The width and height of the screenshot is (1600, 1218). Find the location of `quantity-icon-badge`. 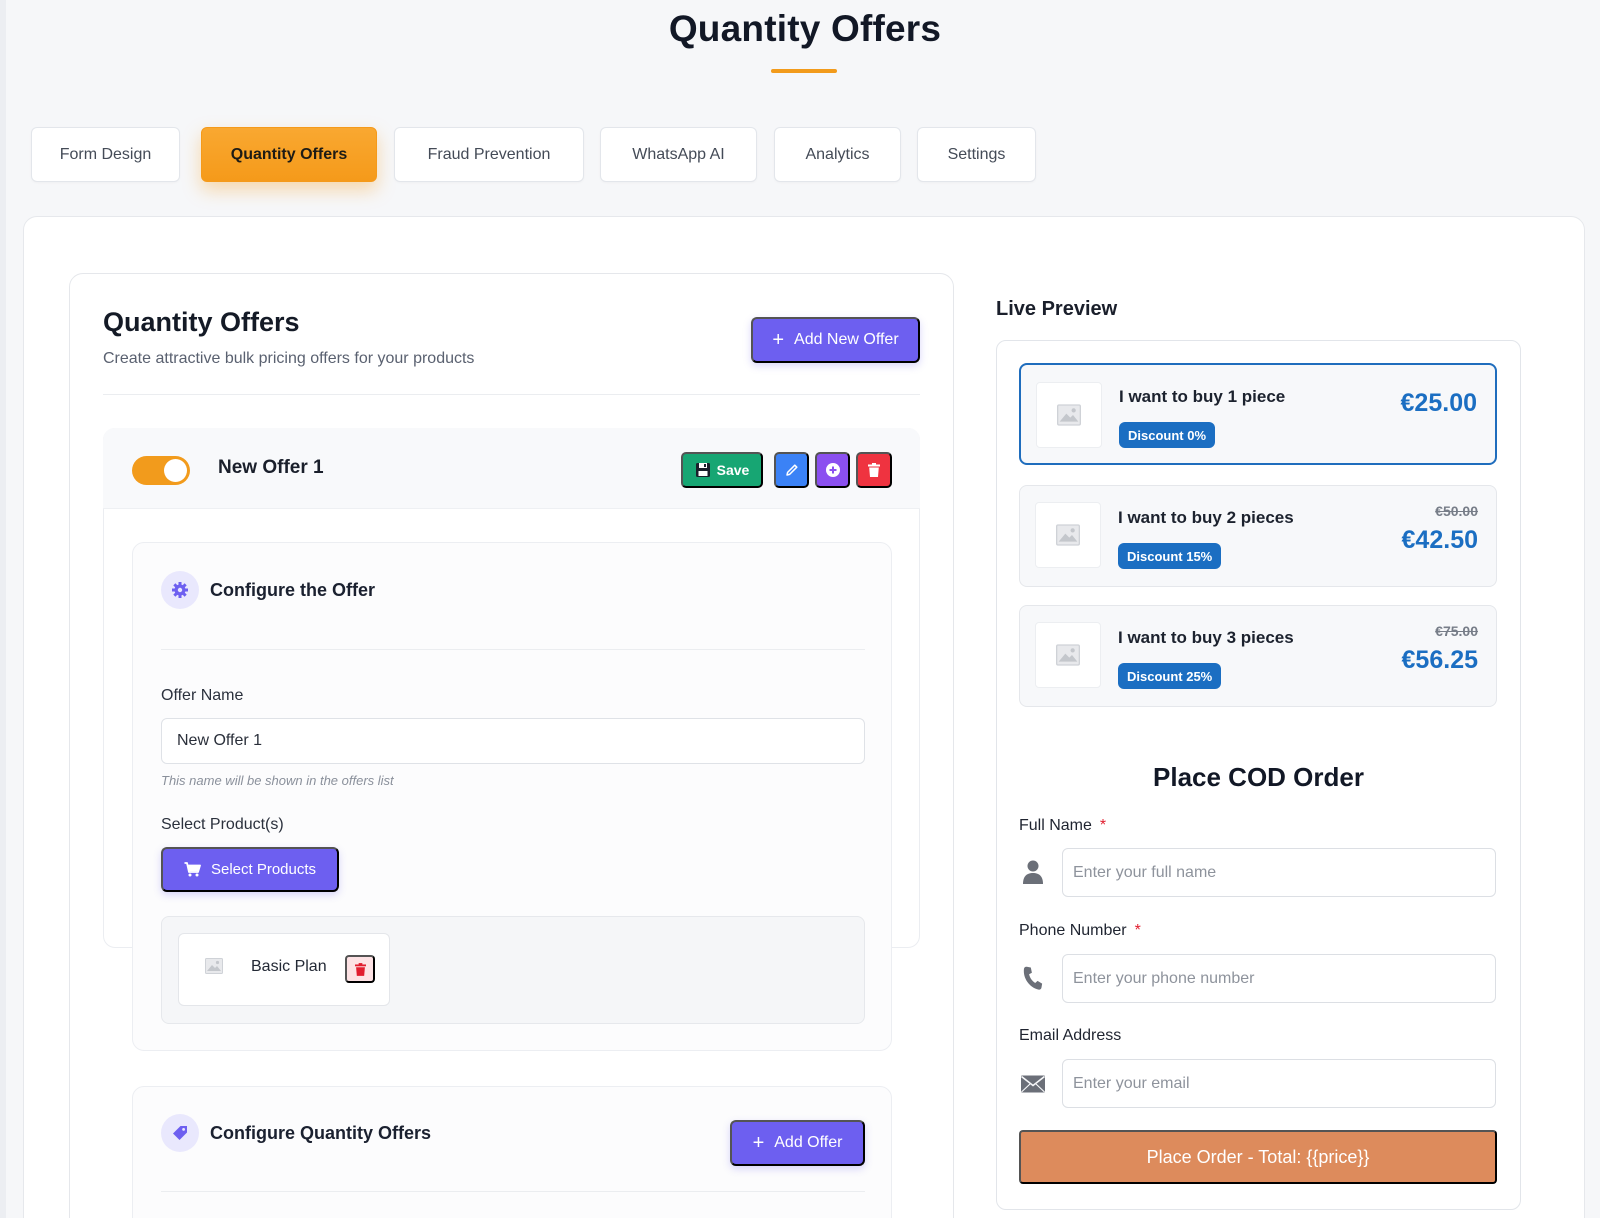

quantity-icon-badge is located at coordinates (180, 1133).